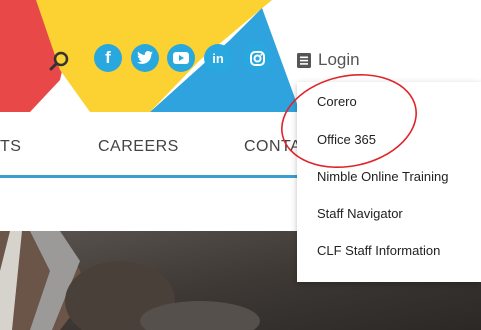 The height and width of the screenshot is (330, 481). I want to click on menu-item-corero: Corero, so click(337, 101).